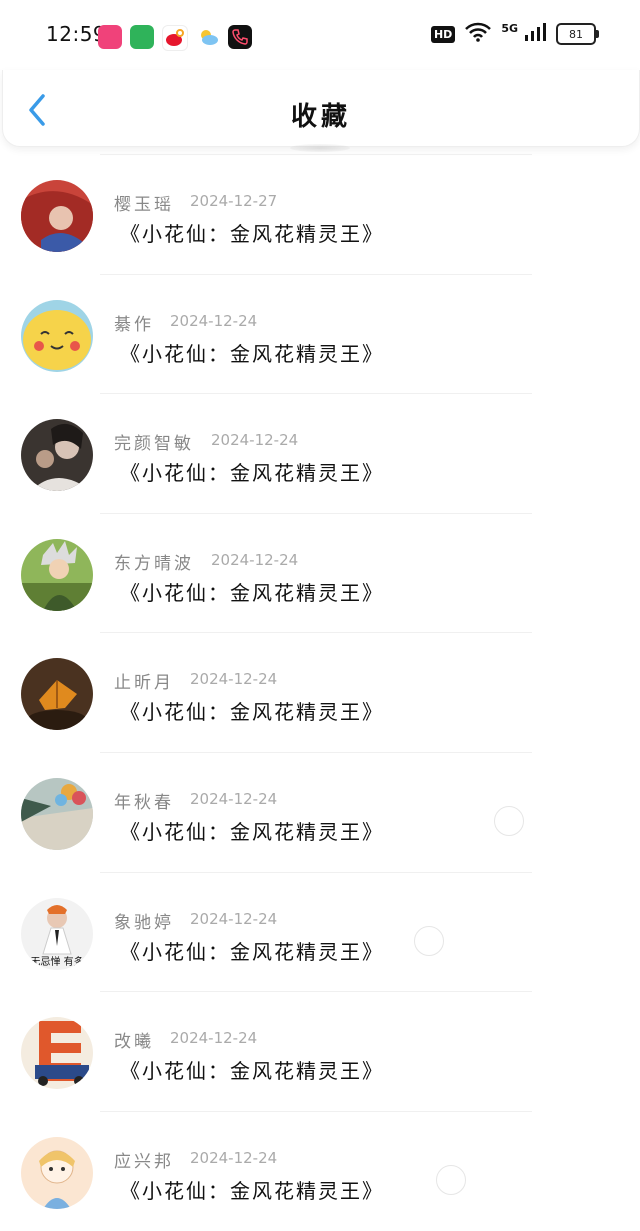  What do you see at coordinates (142, 37) in the screenshot?
I see `store-app-icon` at bounding box center [142, 37].